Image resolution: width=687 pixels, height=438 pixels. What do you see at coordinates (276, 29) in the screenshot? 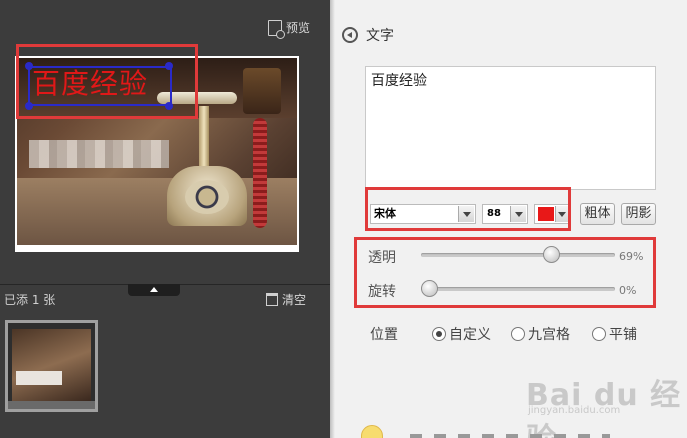
I see `preview-icon` at bounding box center [276, 29].